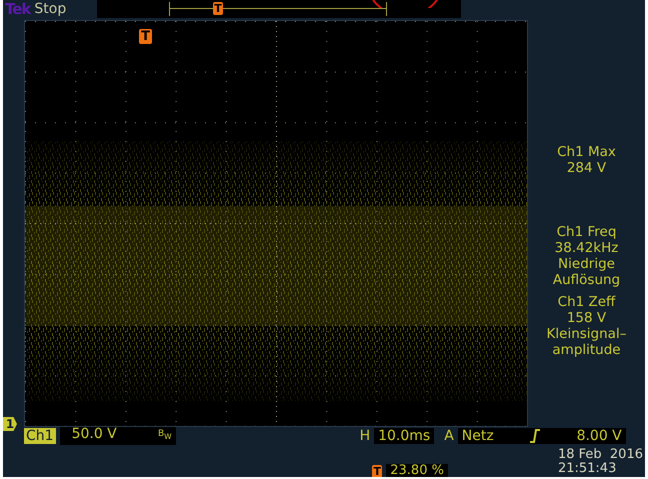 Image resolution: width=648 pixels, height=479 pixels. Describe the element at coordinates (50, 9) in the screenshot. I see `acquisition-status: Stop` at that location.